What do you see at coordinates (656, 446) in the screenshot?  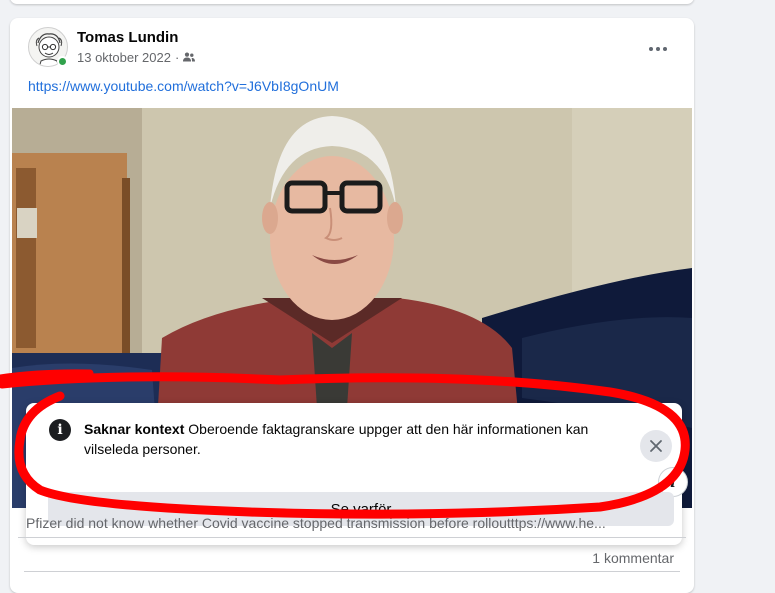 I see `close-icon` at bounding box center [656, 446].